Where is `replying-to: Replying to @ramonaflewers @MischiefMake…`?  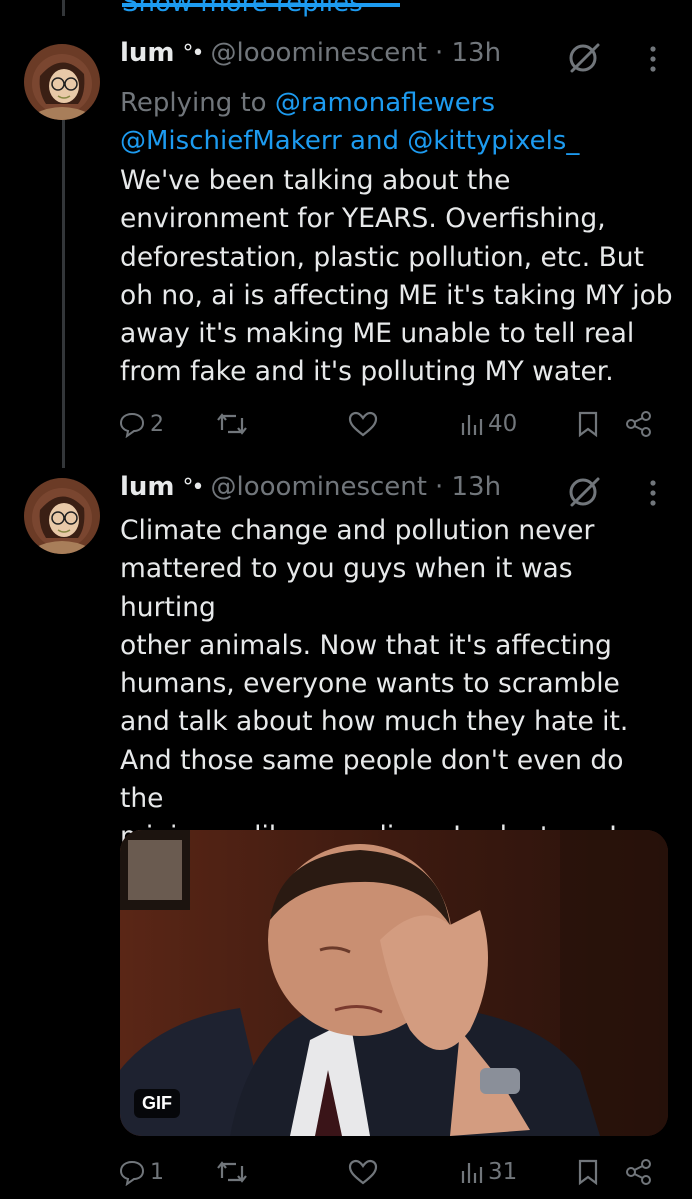 replying-to: Replying to @ramonaflewers @MischiefMake… is located at coordinates (390, 122).